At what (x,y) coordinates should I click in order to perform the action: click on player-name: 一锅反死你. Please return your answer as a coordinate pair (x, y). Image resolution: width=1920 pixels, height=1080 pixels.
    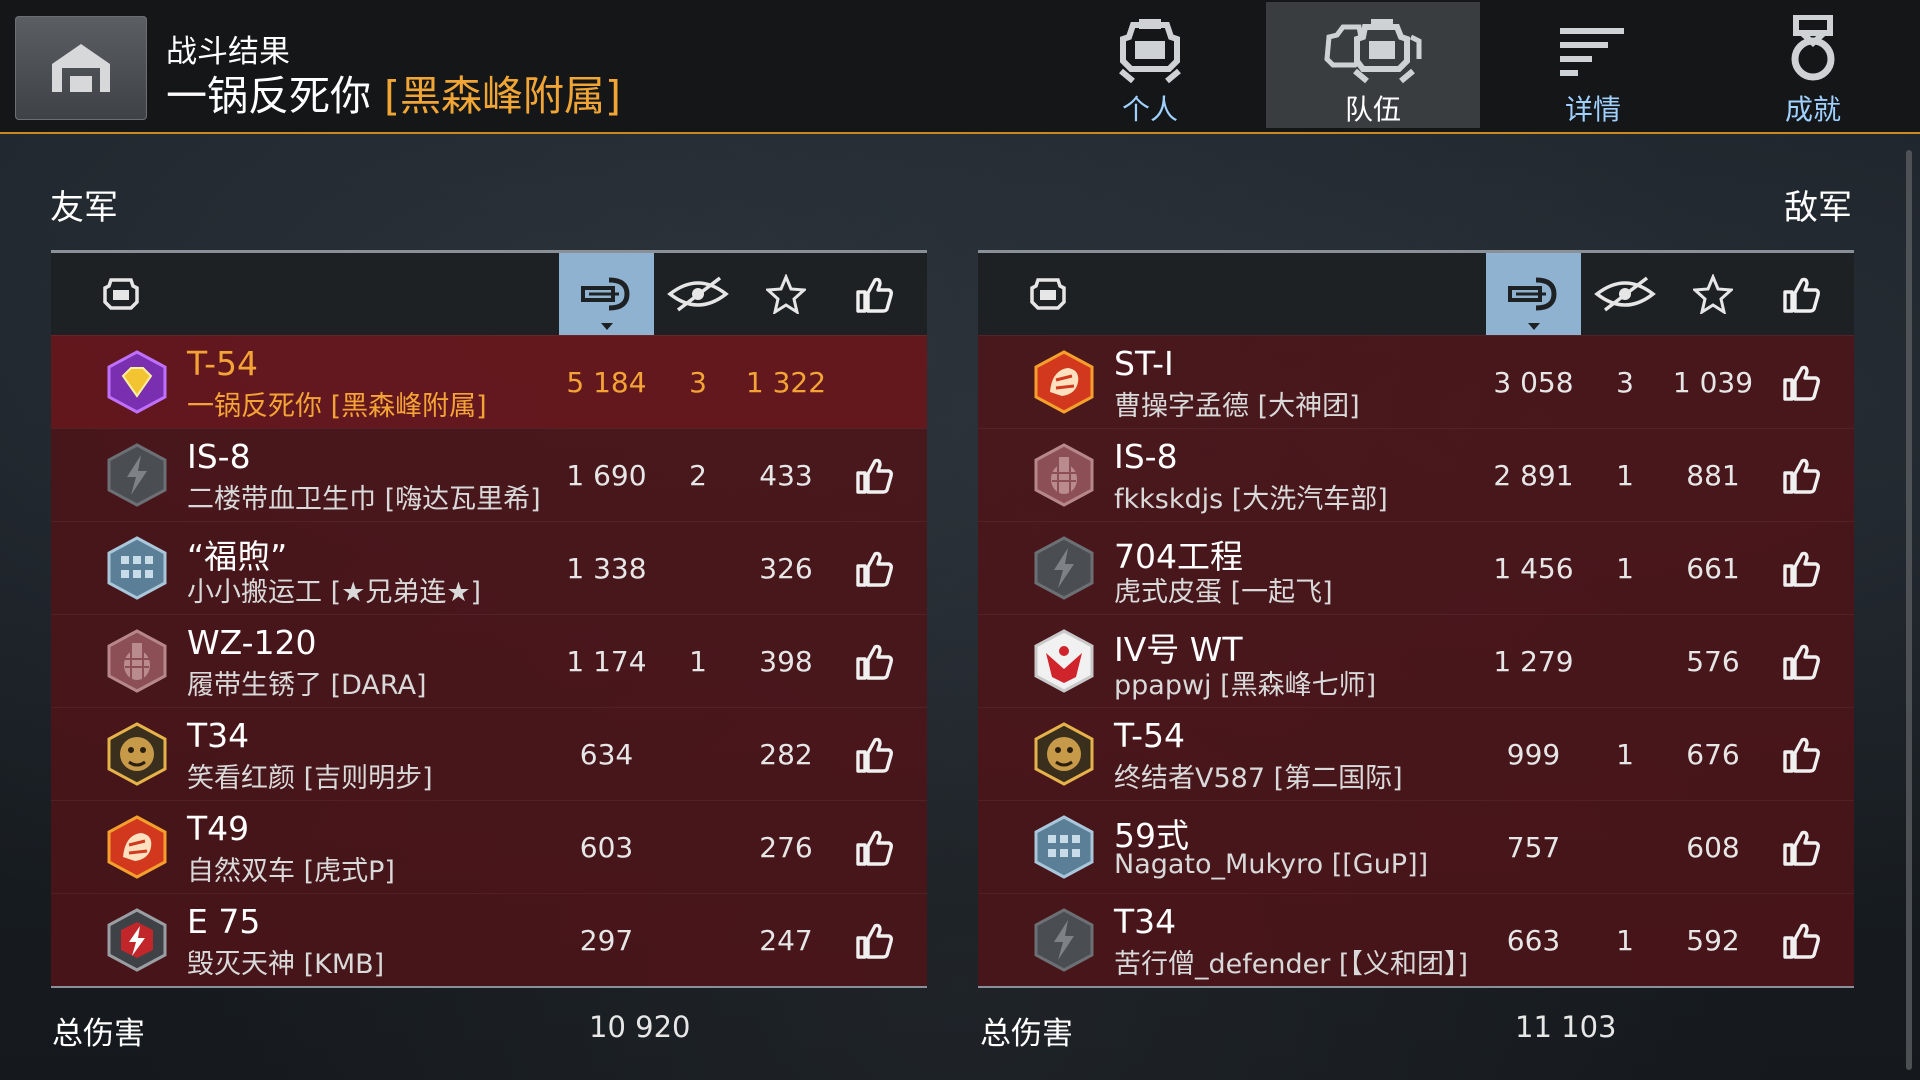
    Looking at the image, I should click on (268, 96).